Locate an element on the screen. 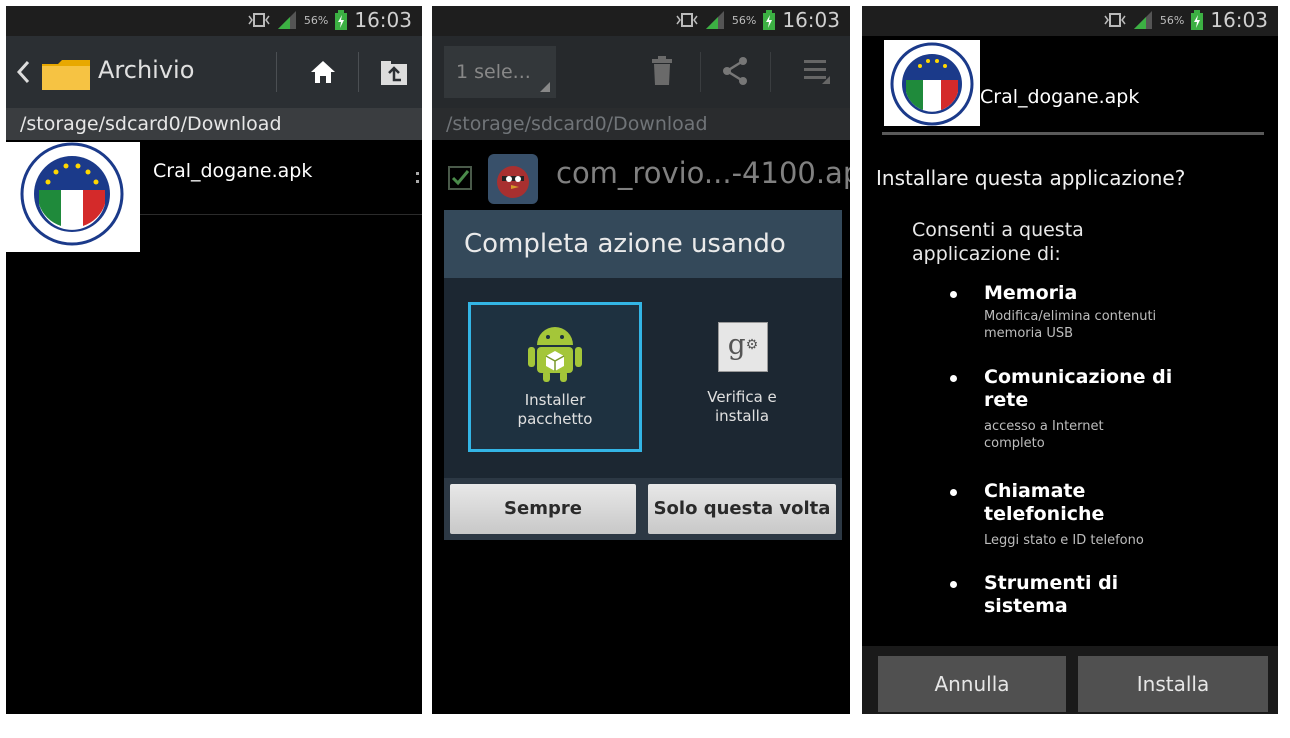 The height and width of the screenshot is (738, 1290). button-bar: Annulla Installa is located at coordinates (1070, 680).